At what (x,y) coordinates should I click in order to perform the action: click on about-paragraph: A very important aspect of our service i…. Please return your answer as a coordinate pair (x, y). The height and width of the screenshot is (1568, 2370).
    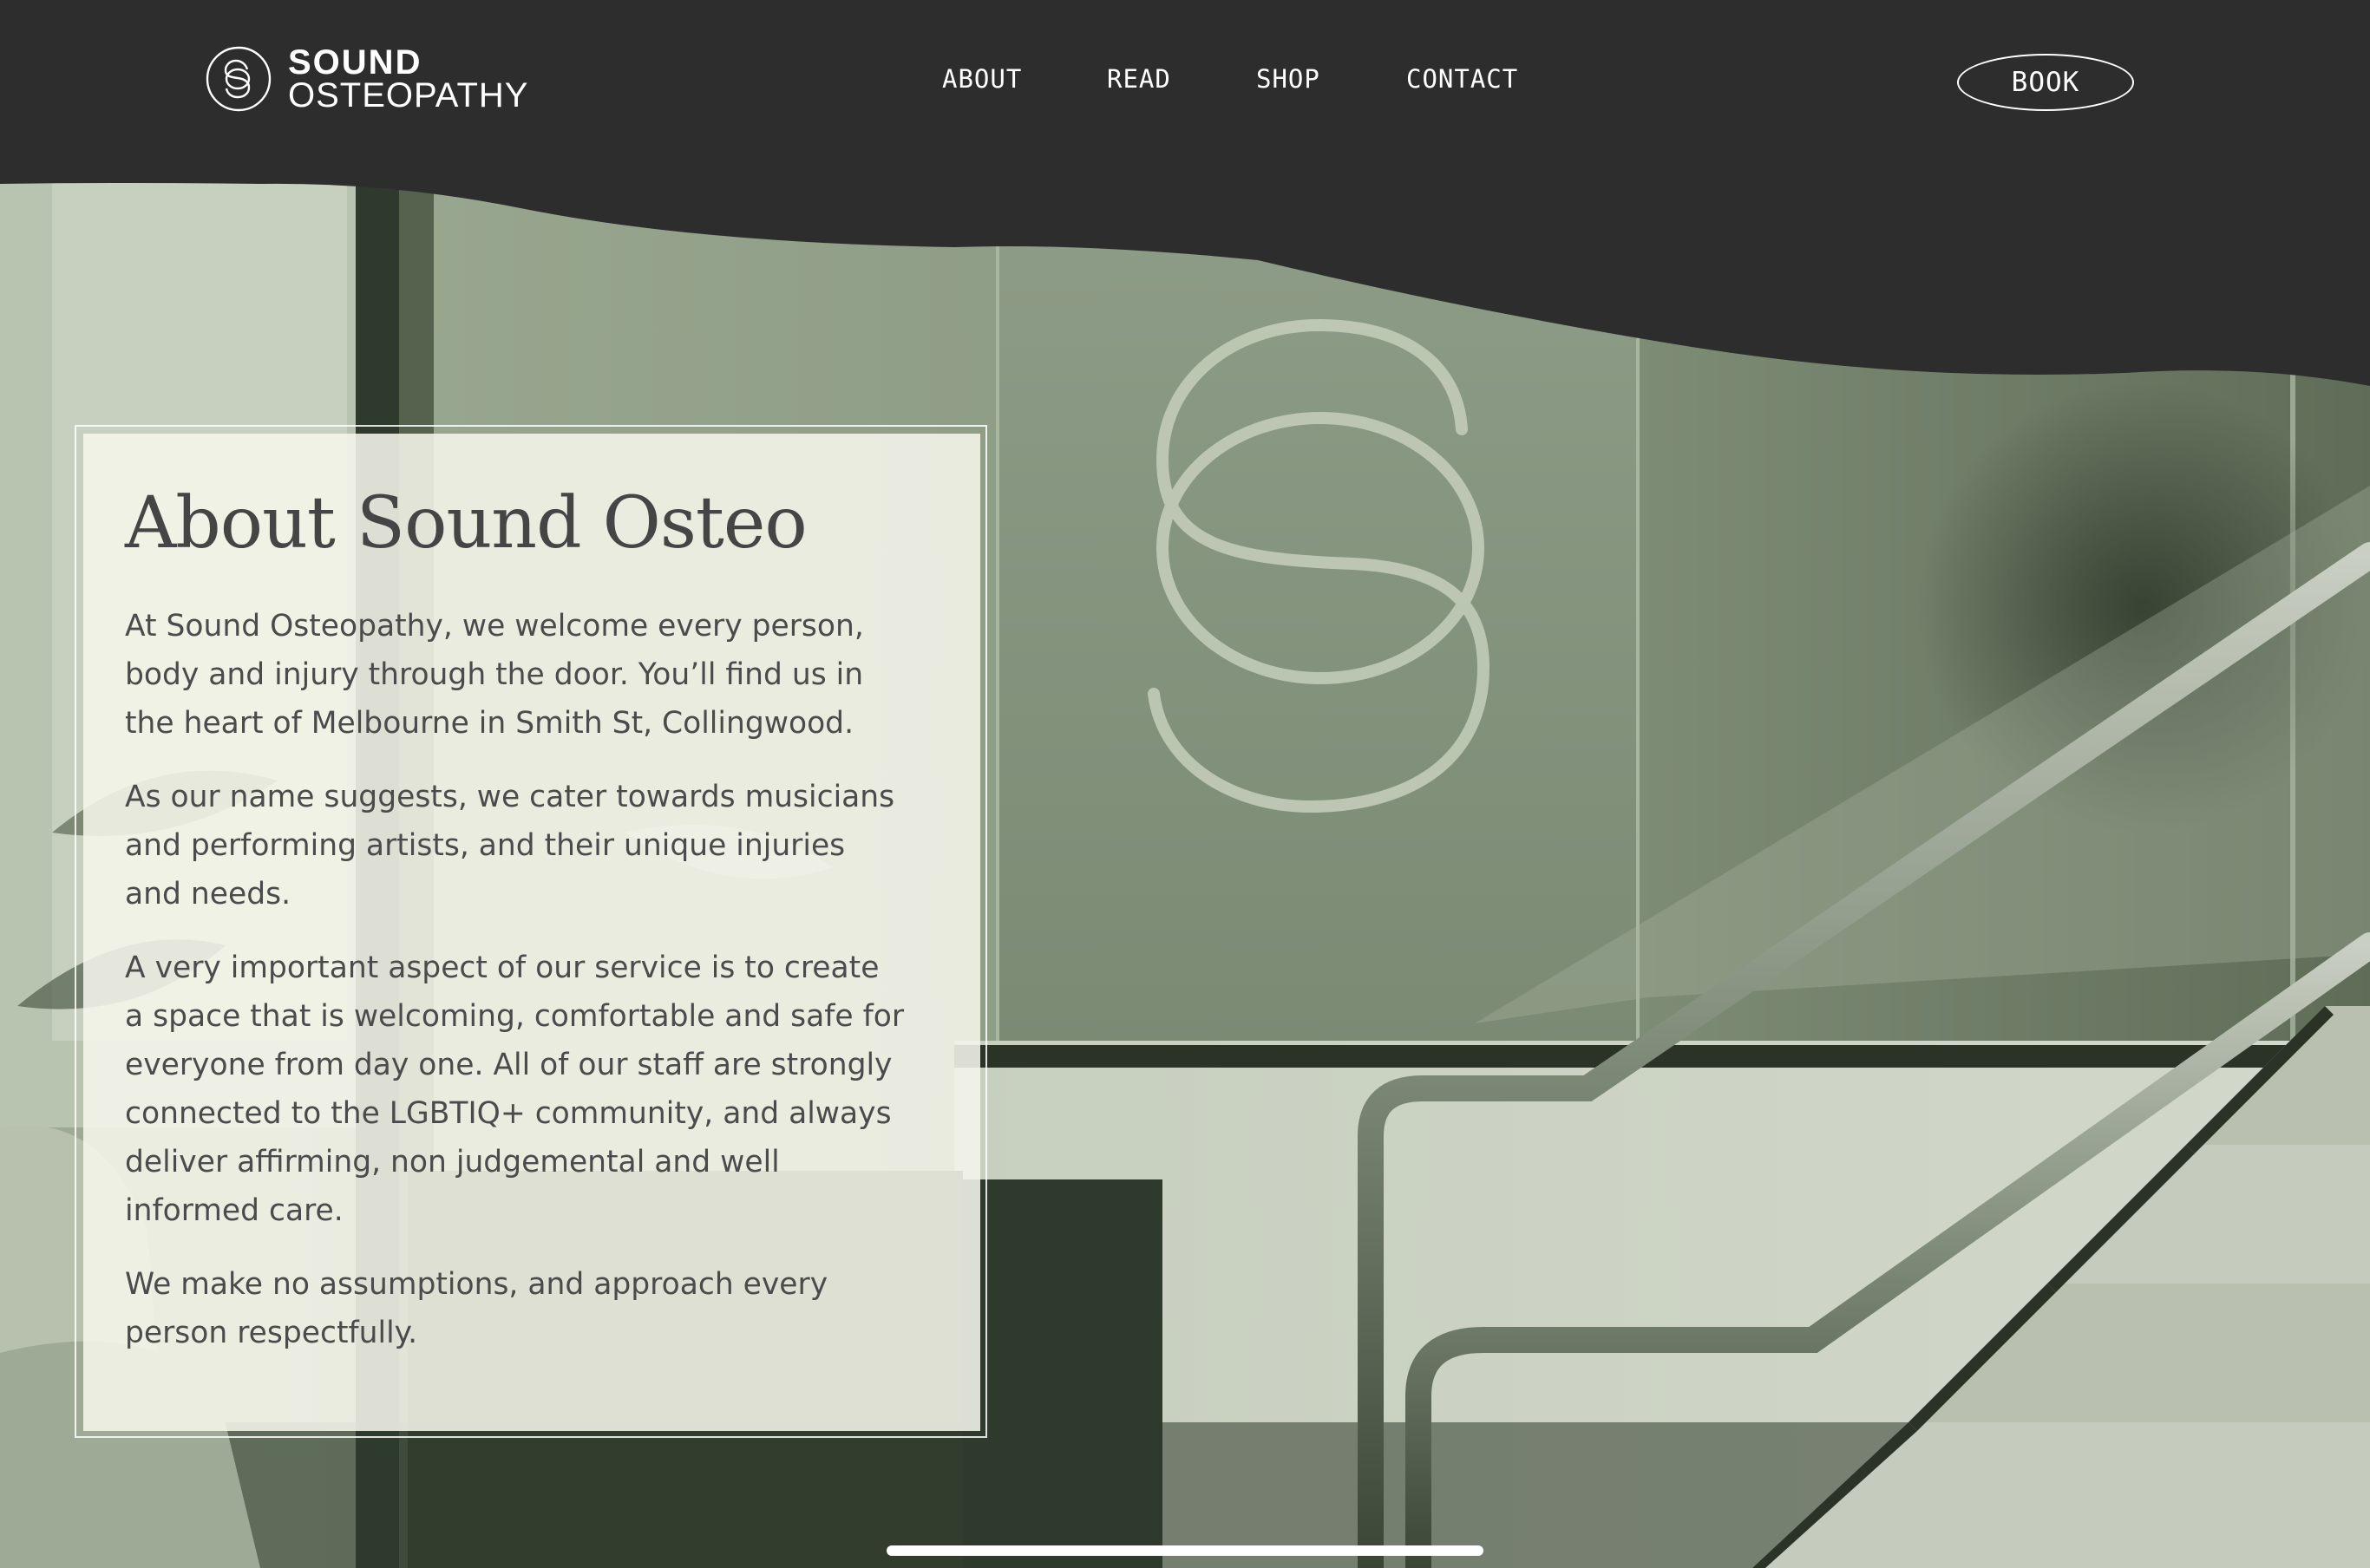
    Looking at the image, I should click on (515, 1090).